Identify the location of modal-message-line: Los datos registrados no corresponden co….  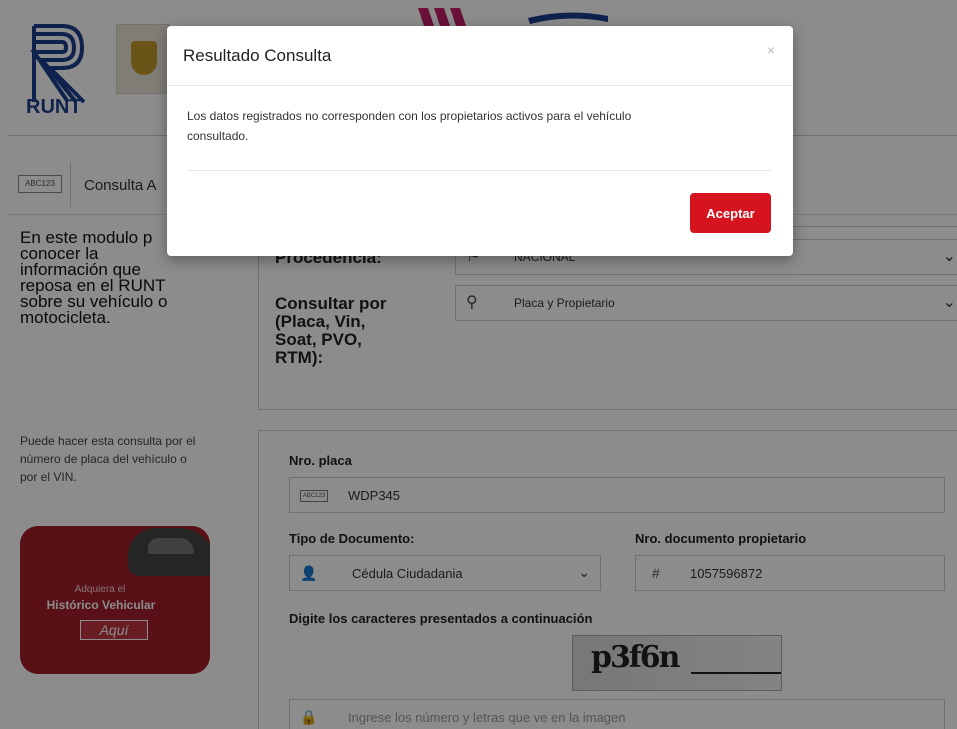
(409, 116).